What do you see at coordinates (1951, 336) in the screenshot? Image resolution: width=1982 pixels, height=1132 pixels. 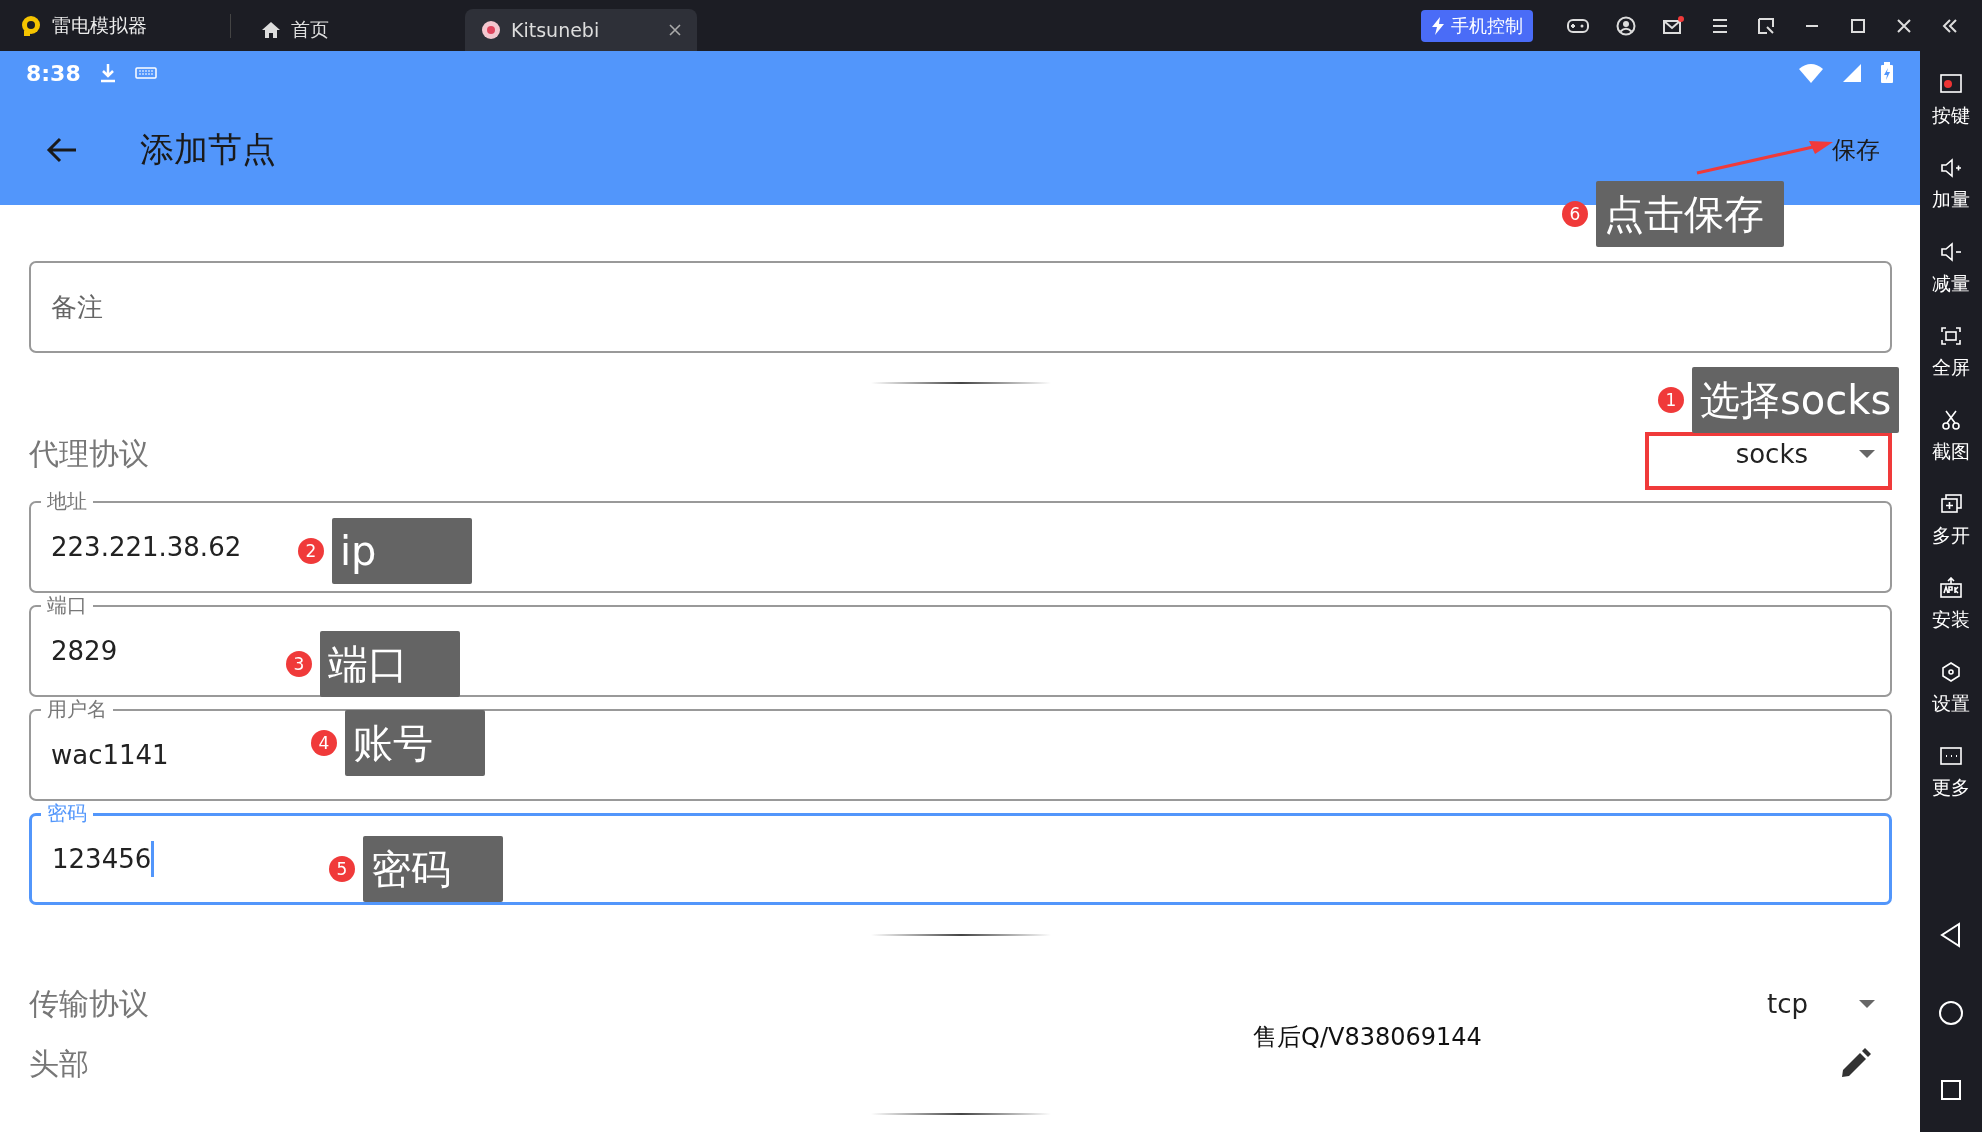 I see `fullscreen-icon` at bounding box center [1951, 336].